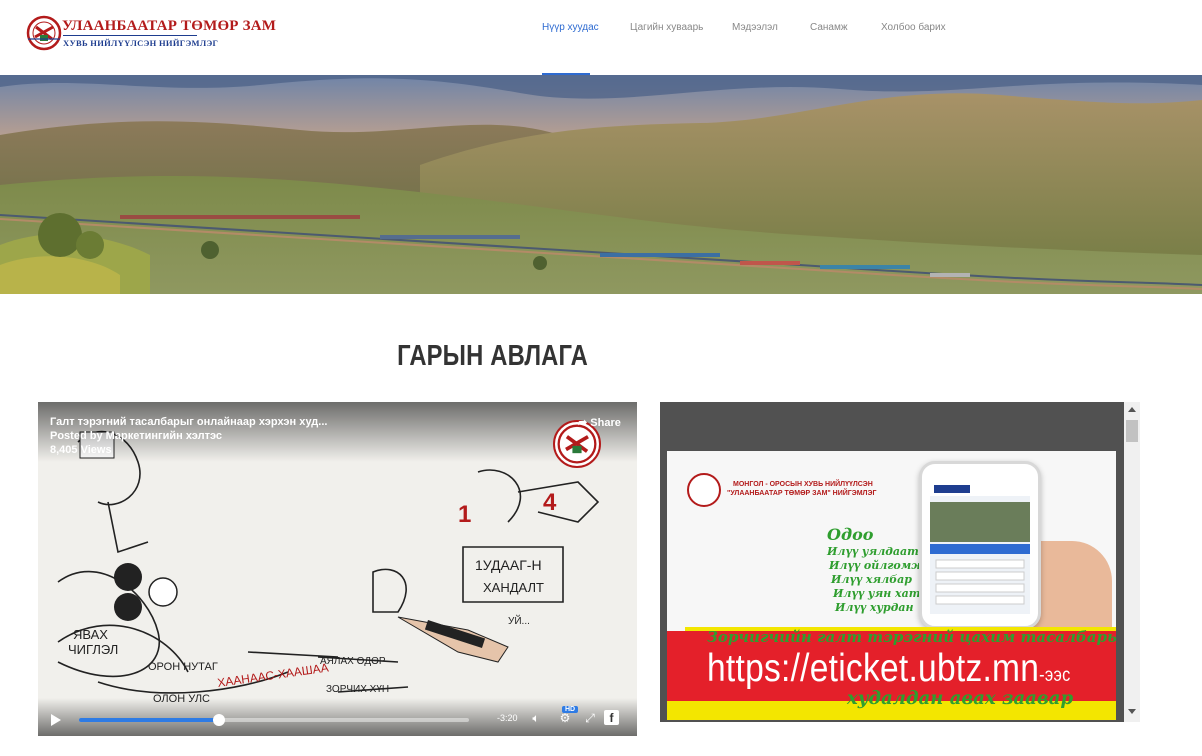 This screenshot has height=756, width=1202. Describe the element at coordinates (1132, 431) in the screenshot. I see `scroll-thumb` at that location.